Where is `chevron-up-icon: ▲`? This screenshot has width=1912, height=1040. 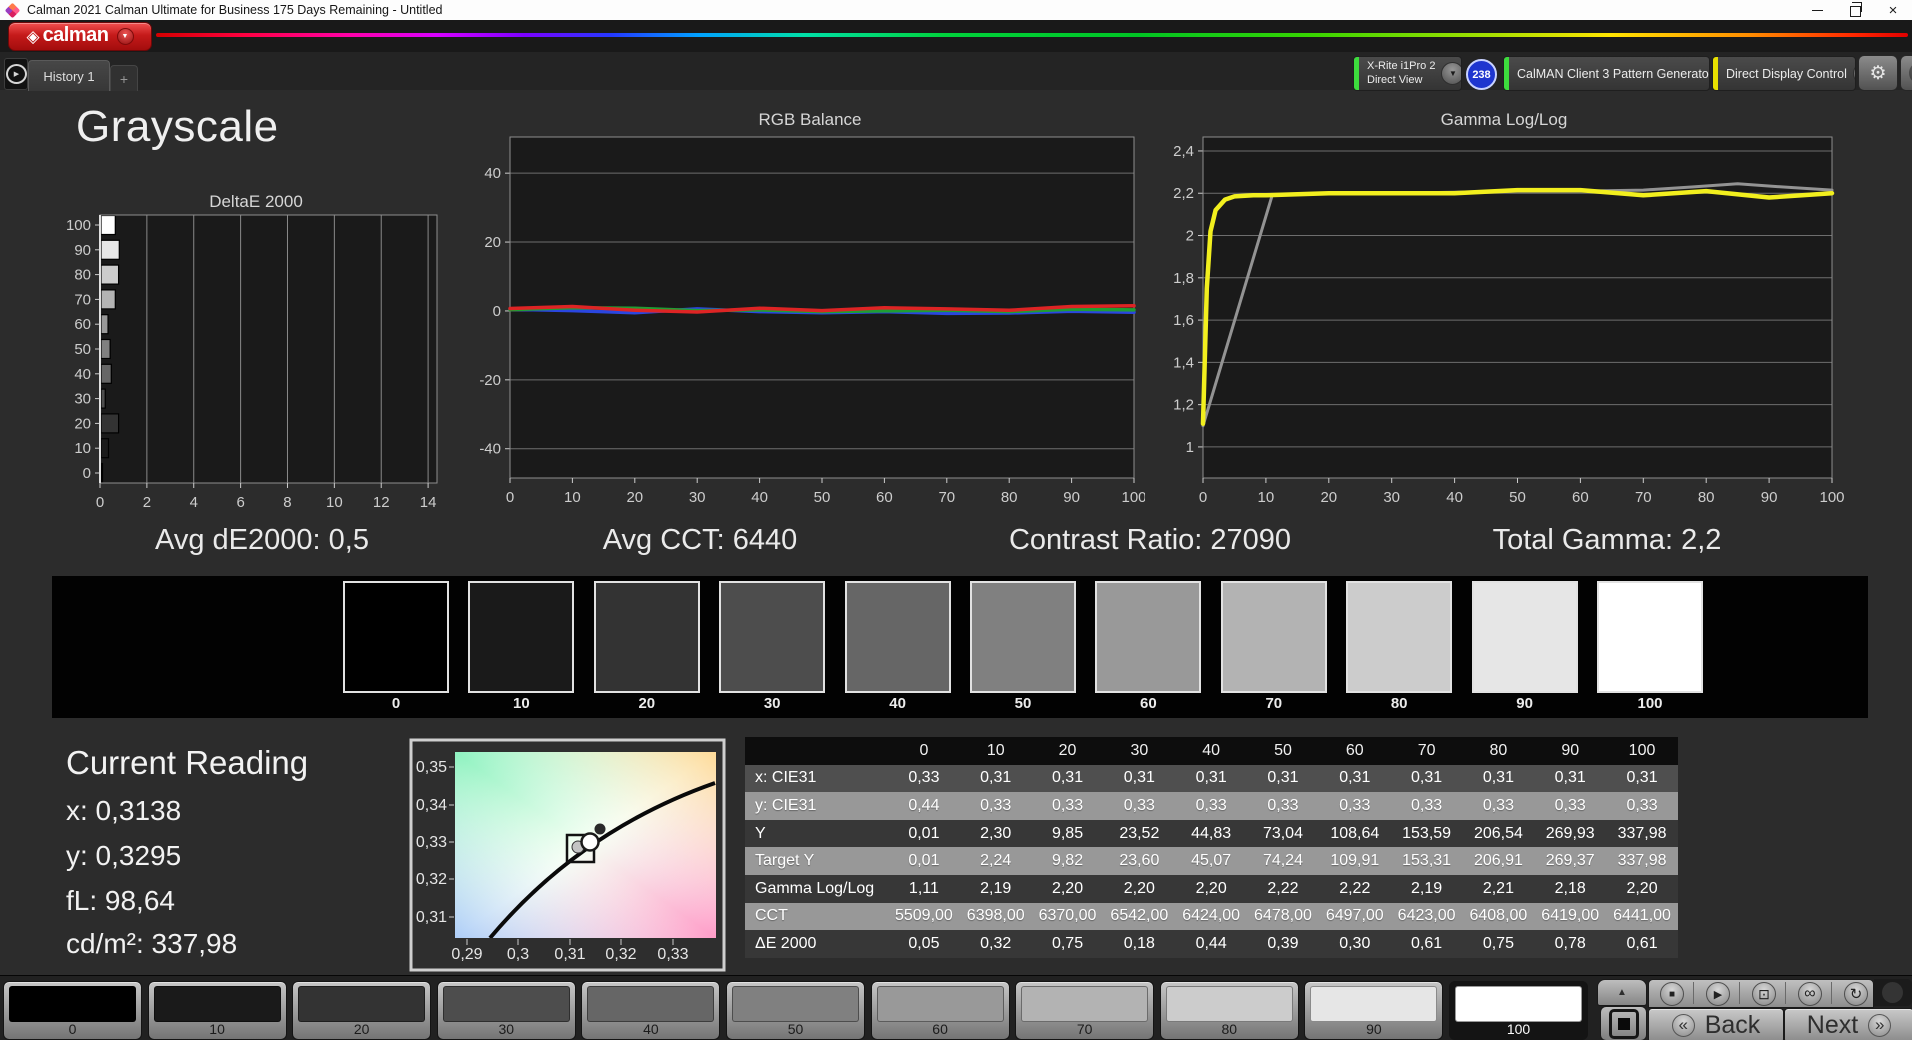 chevron-up-icon: ▲ is located at coordinates (1622, 992).